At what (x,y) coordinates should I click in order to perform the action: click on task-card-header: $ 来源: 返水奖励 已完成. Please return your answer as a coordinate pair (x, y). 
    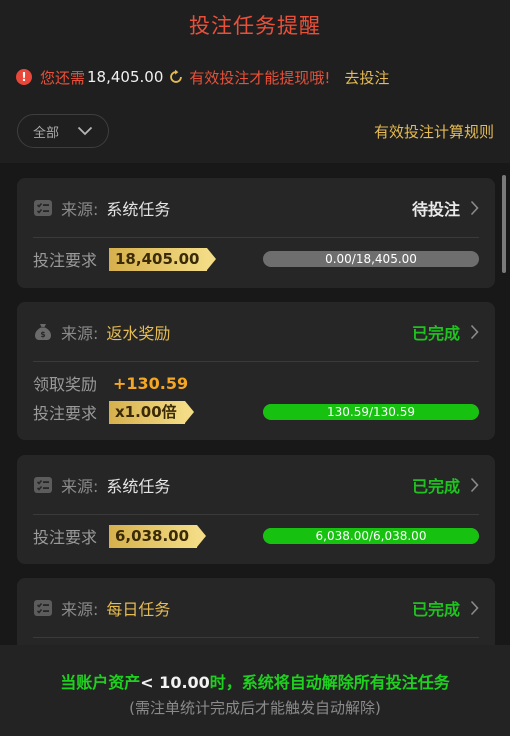
    Looking at the image, I should click on (256, 332).